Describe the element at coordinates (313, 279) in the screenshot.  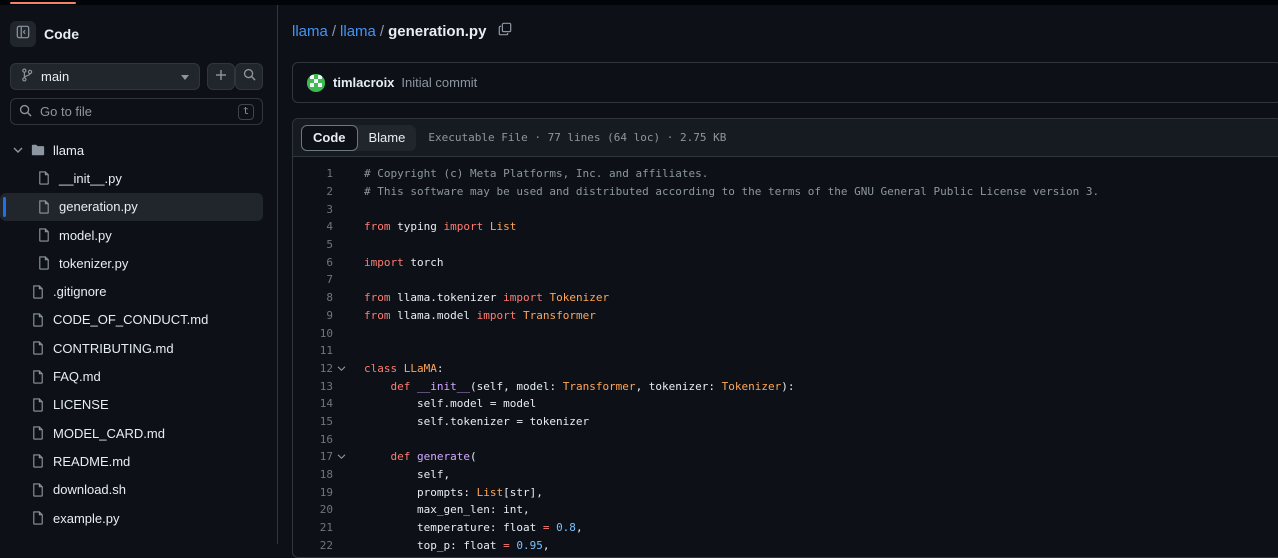
I see `line-number: 7` at that location.